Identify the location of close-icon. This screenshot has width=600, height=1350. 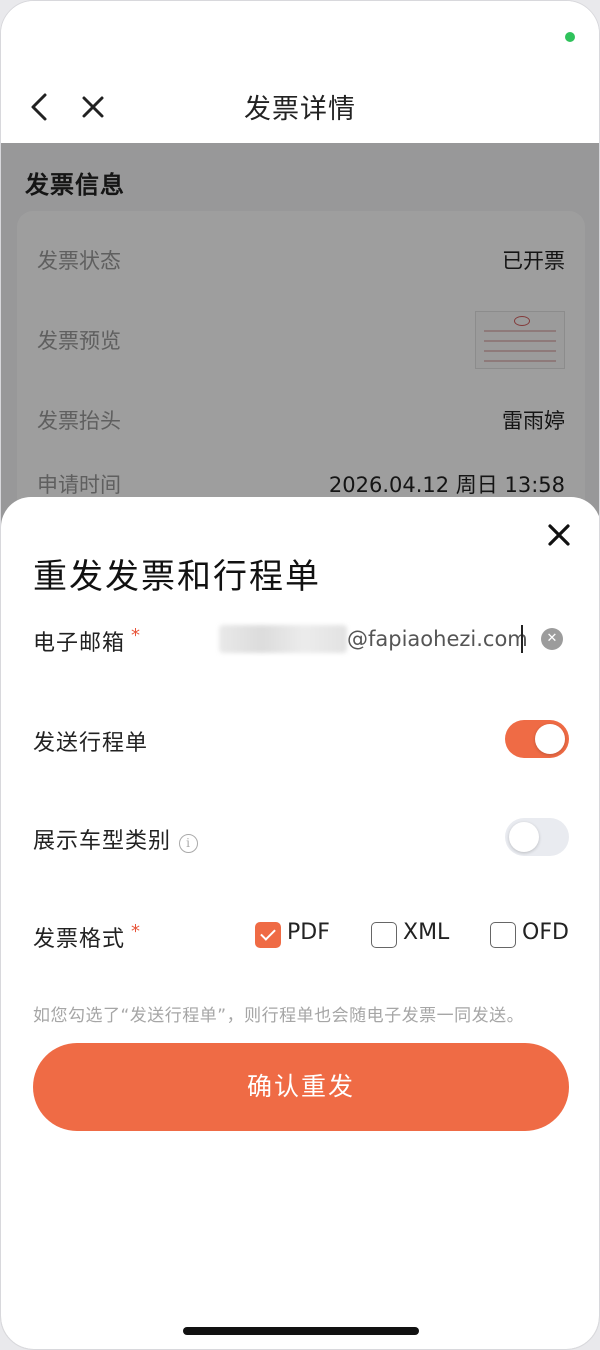
(559, 535).